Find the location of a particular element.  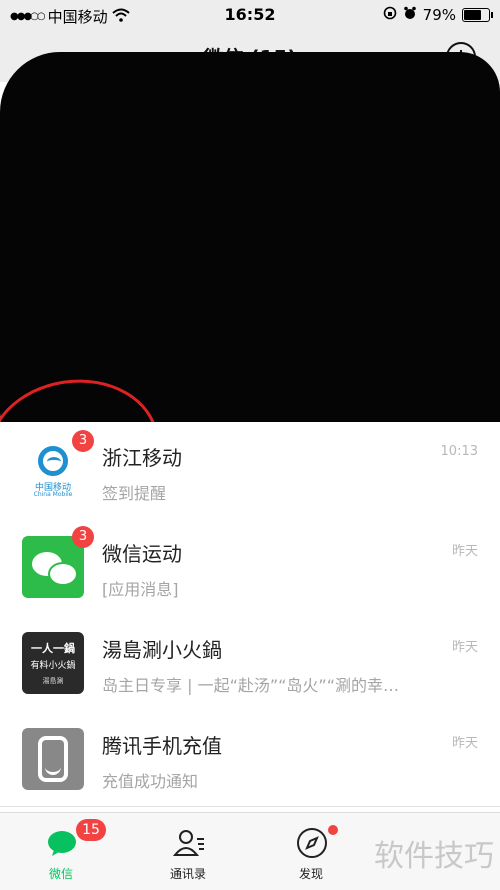

tab-unread-badge: 15 is located at coordinates (91, 830).